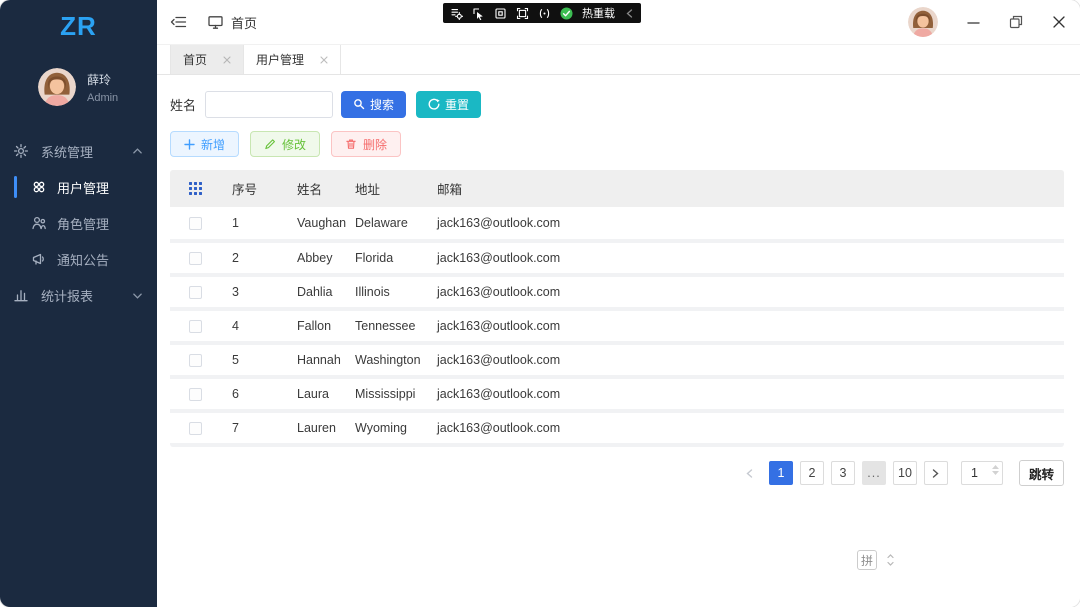 The height and width of the screenshot is (607, 1080). What do you see at coordinates (434, 104) in the screenshot?
I see `refresh-icon` at bounding box center [434, 104].